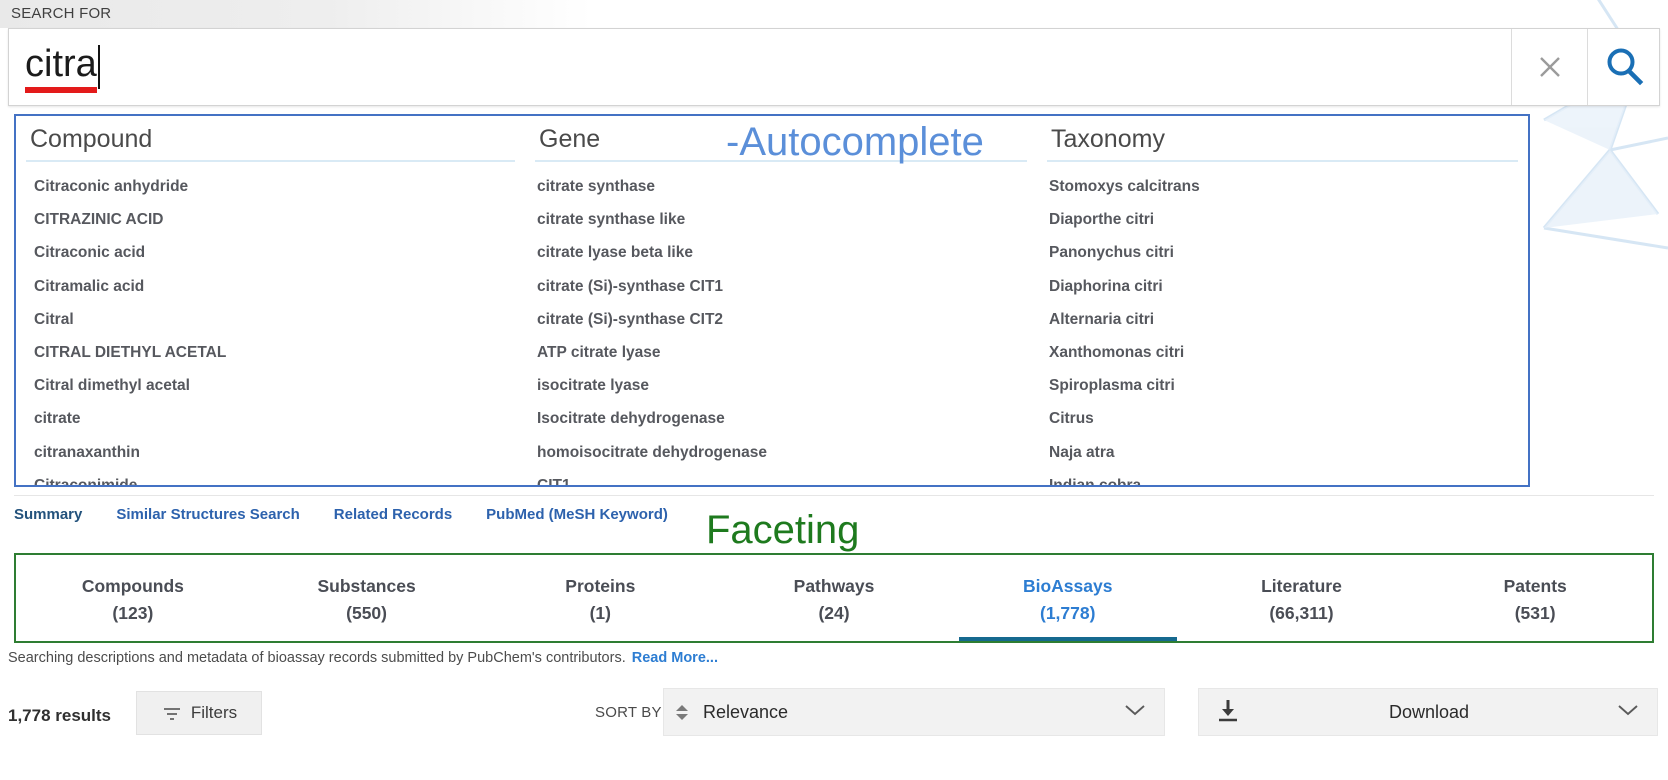 The image size is (1668, 780). I want to click on list-item: ATP citrate lyase, so click(781, 352).